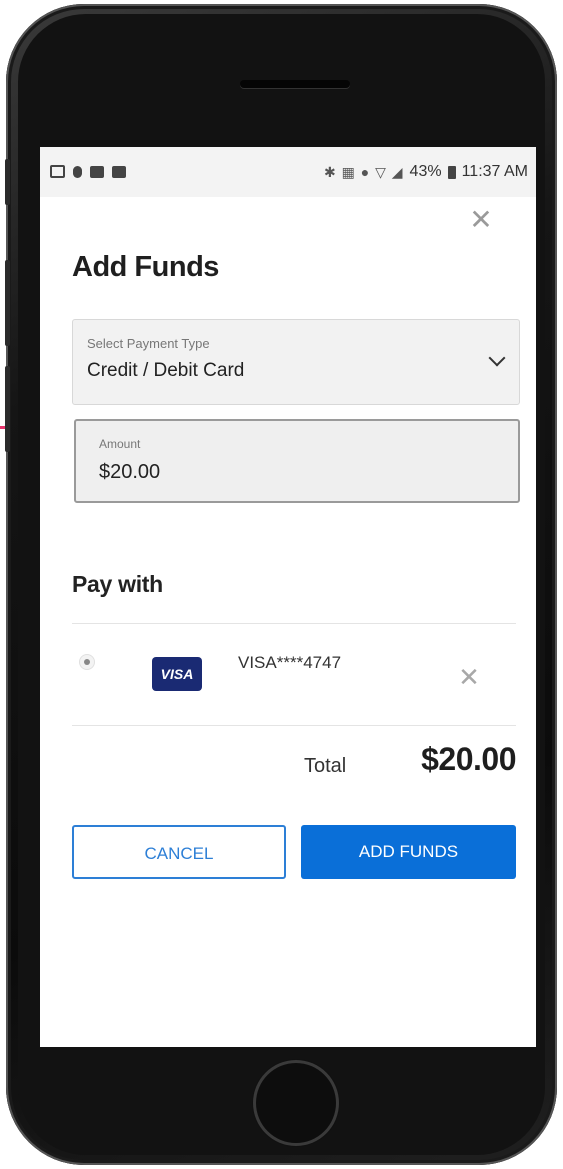  What do you see at coordinates (290, 662) in the screenshot?
I see `card-number: VISA****4747` at bounding box center [290, 662].